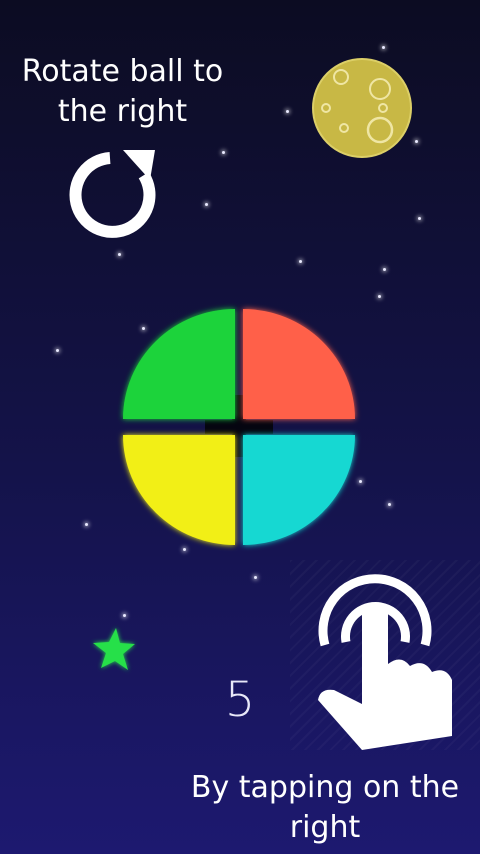  What do you see at coordinates (299, 364) in the screenshot?
I see `ball-quadrant-top-right` at bounding box center [299, 364].